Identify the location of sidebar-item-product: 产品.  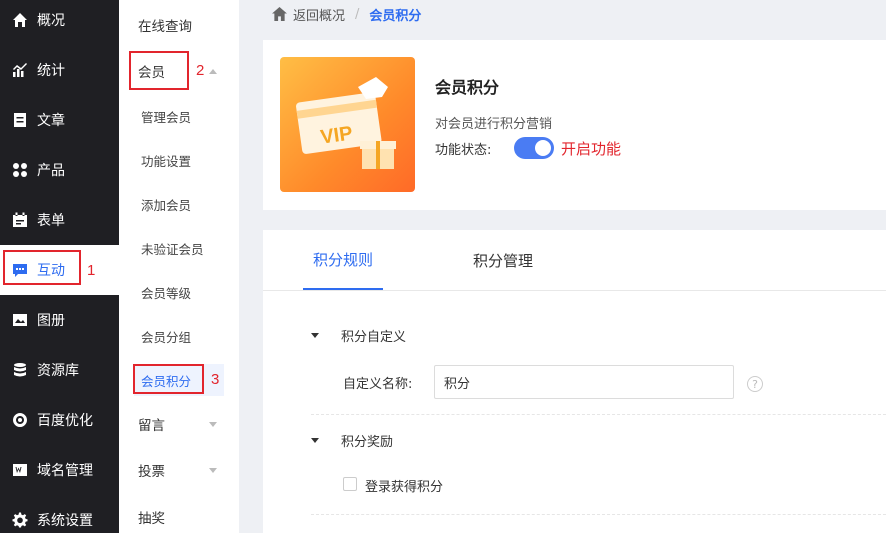
(59, 170).